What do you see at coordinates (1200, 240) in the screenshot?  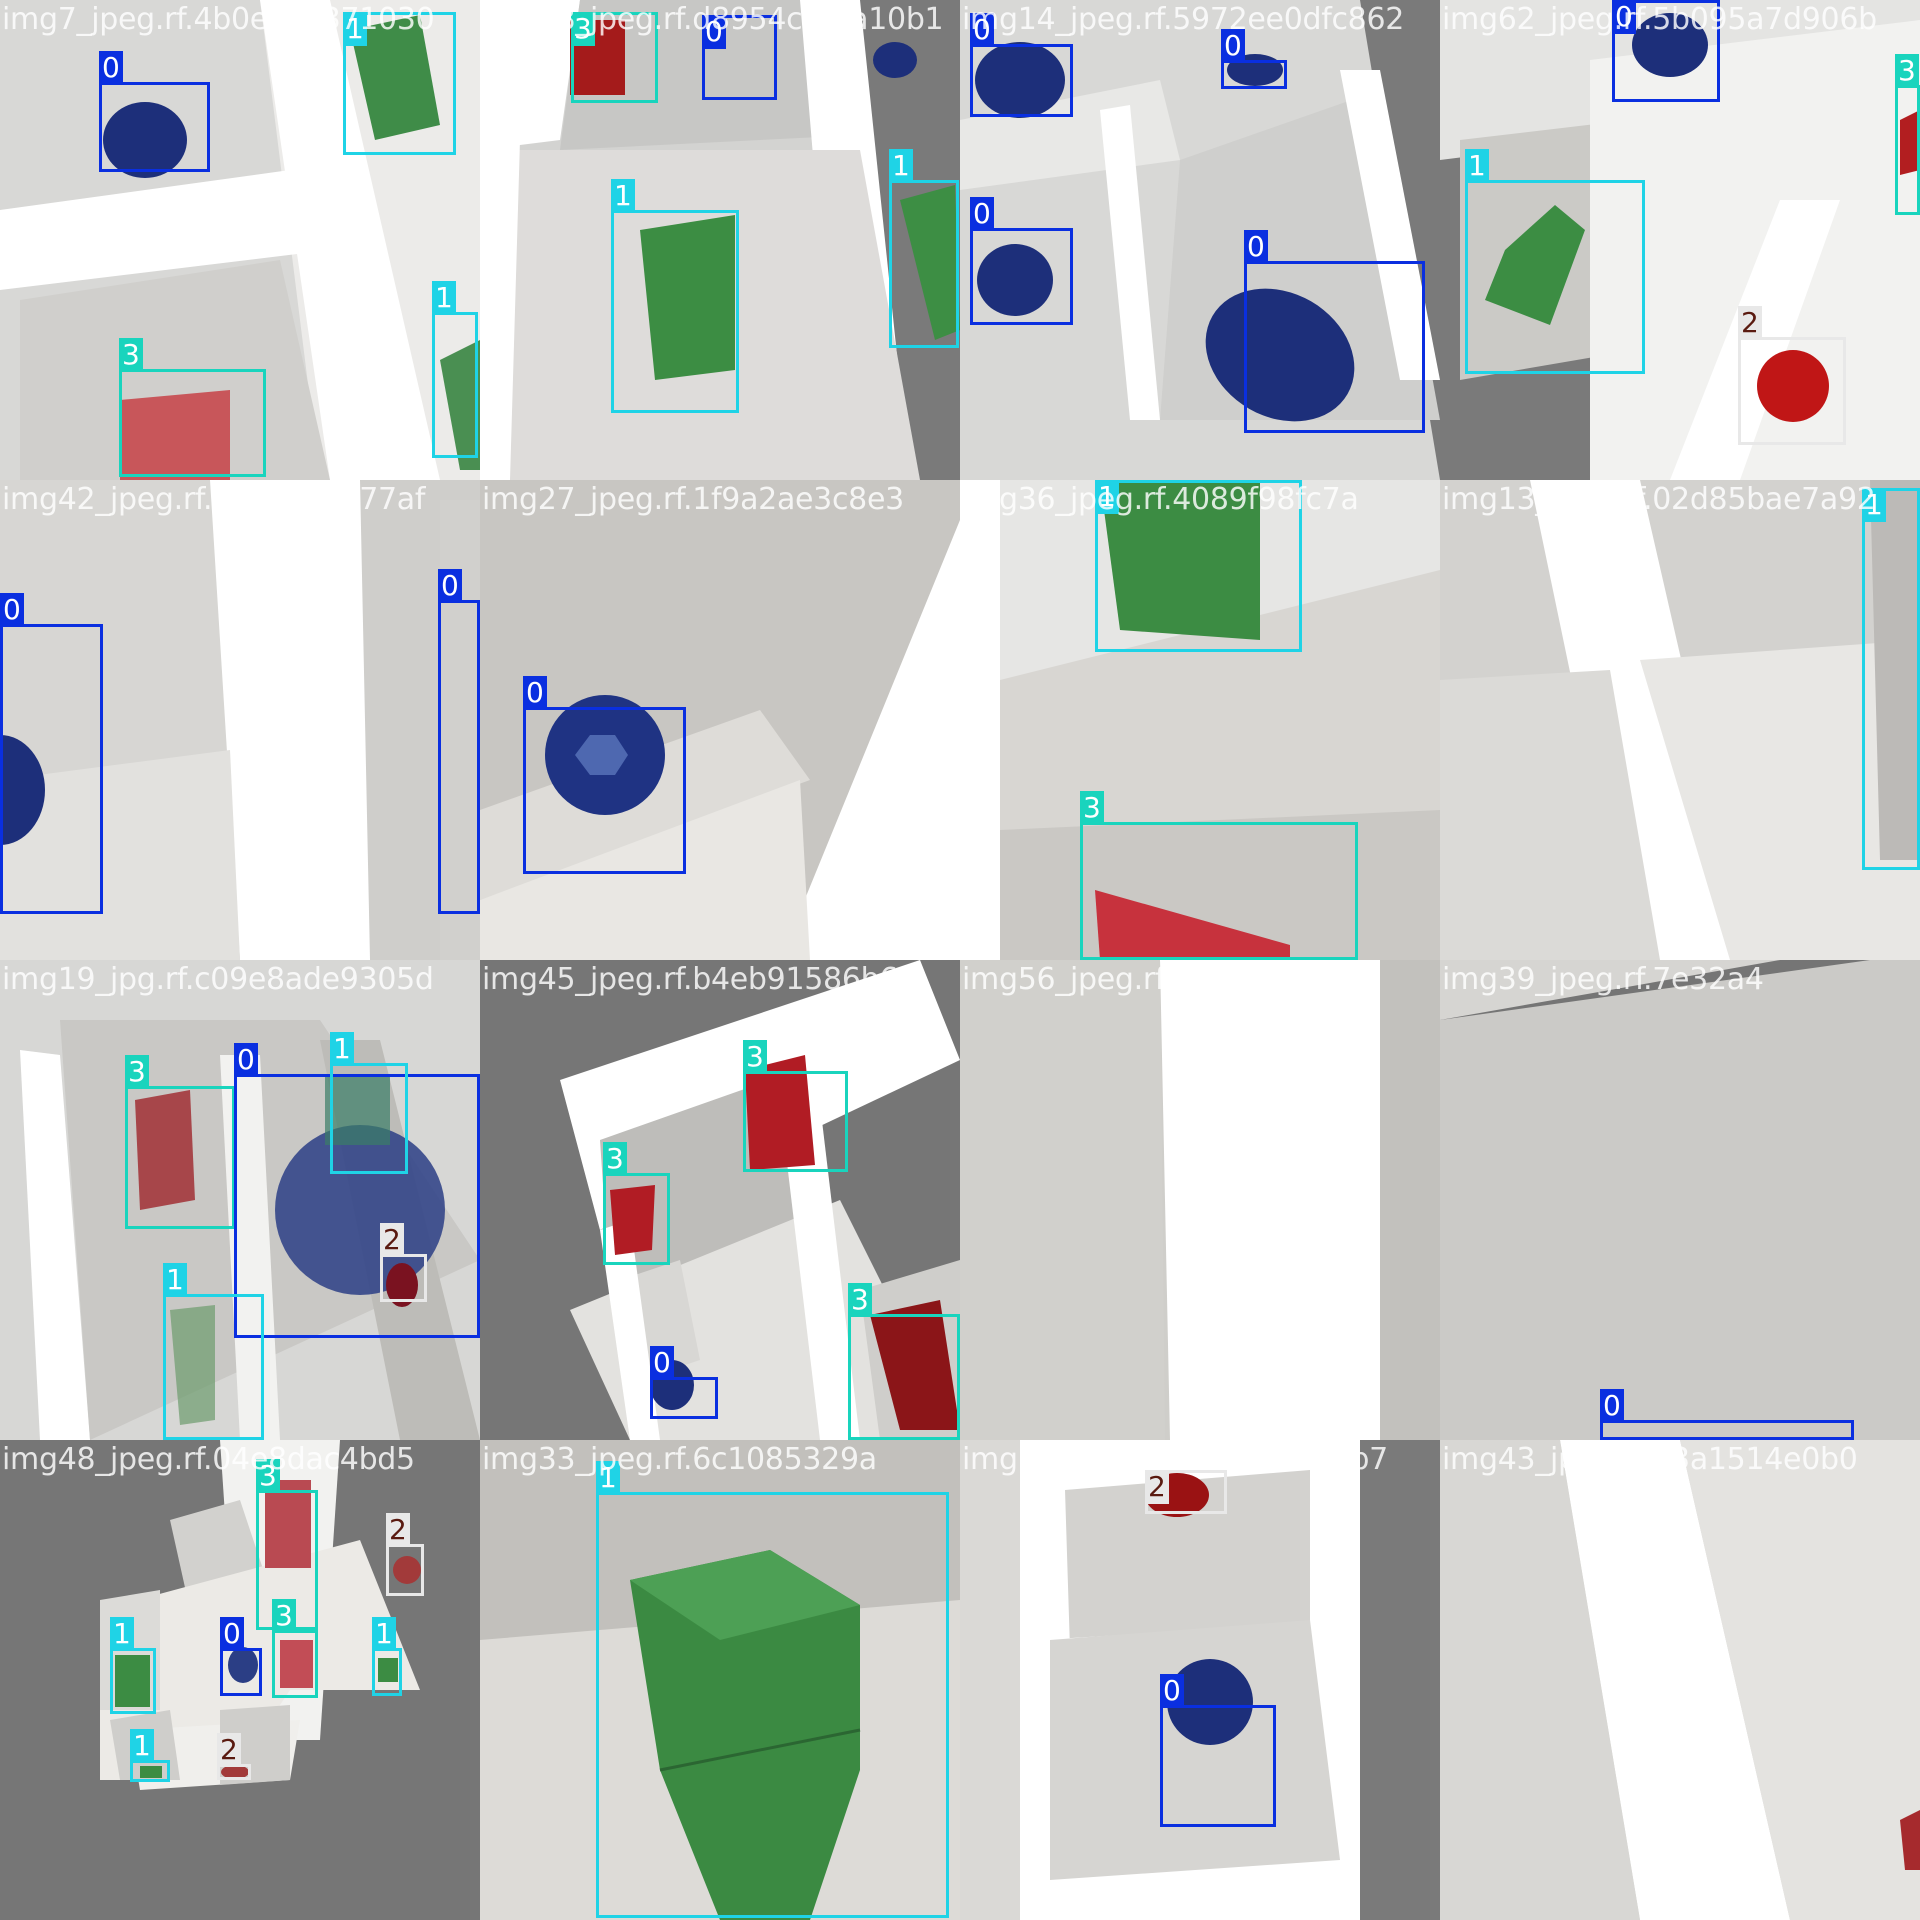 I see `mosaic-tile: 0 0 0 0 img14_jpeg.rf.5972ee0dfc862` at bounding box center [1200, 240].